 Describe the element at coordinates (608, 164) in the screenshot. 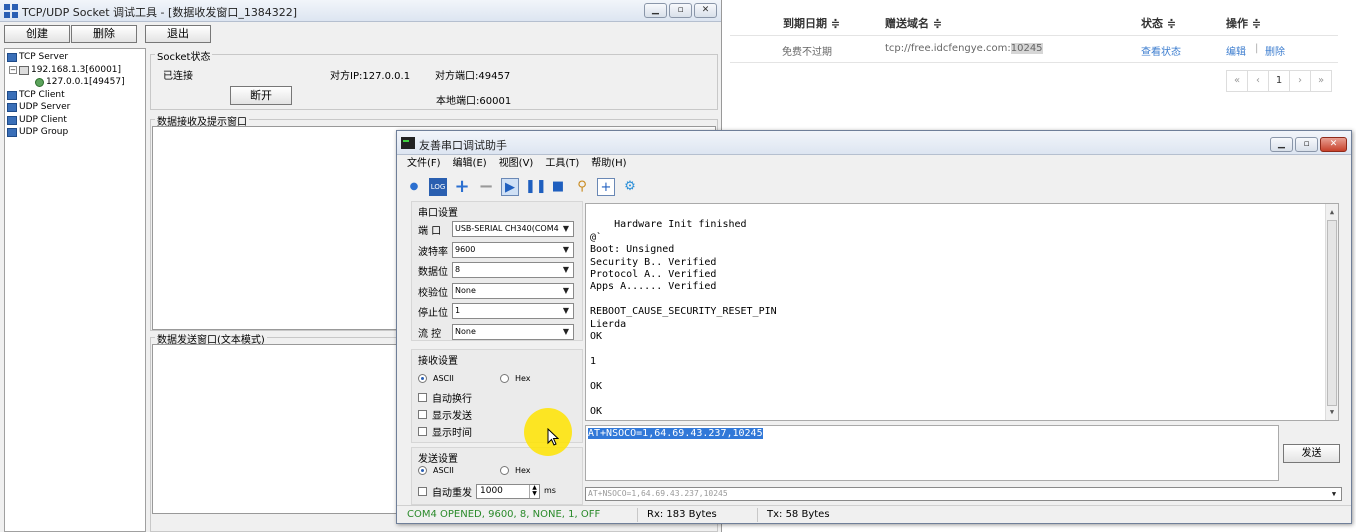

I see `menu-help: 帮助(H)` at that location.